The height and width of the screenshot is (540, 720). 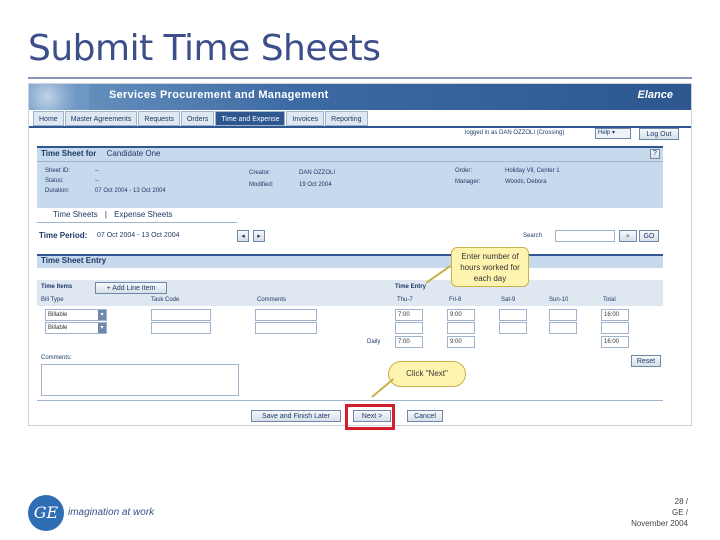 What do you see at coordinates (112, 214) in the screenshot?
I see `sheet-subtabs: Time Sheets | Expense Sheets` at bounding box center [112, 214].